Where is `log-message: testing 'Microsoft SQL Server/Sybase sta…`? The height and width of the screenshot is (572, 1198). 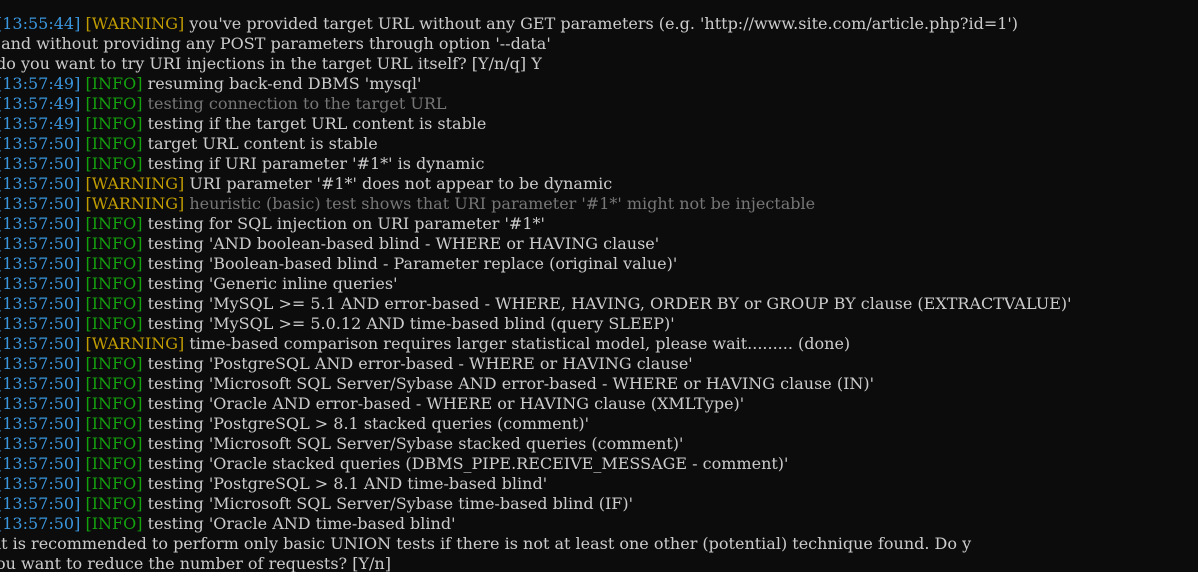 log-message: testing 'Microsoft SQL Server/Sybase sta… is located at coordinates (415, 443).